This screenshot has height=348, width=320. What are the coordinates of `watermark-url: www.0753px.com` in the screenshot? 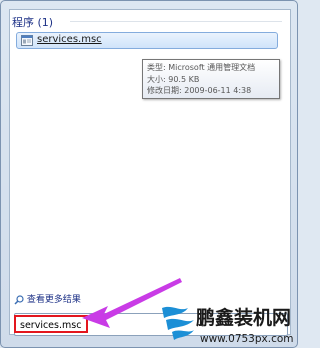 It's located at (247, 339).